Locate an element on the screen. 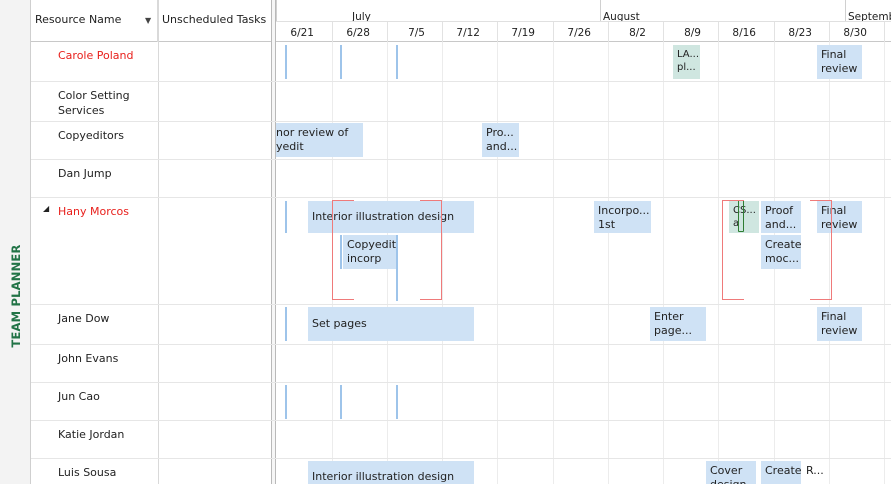  resource-name: Katie Jordan is located at coordinates (91, 434).